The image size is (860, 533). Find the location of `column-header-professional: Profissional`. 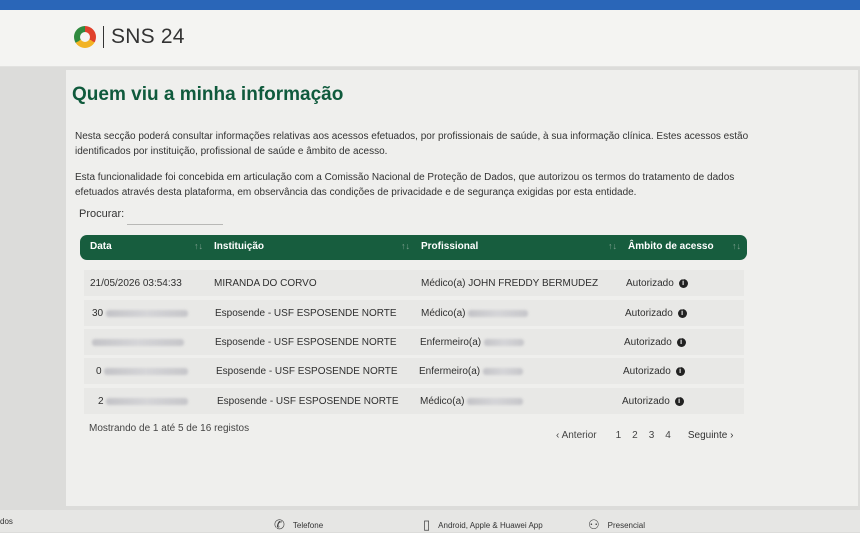

column-header-professional: Profissional is located at coordinates (449, 246).